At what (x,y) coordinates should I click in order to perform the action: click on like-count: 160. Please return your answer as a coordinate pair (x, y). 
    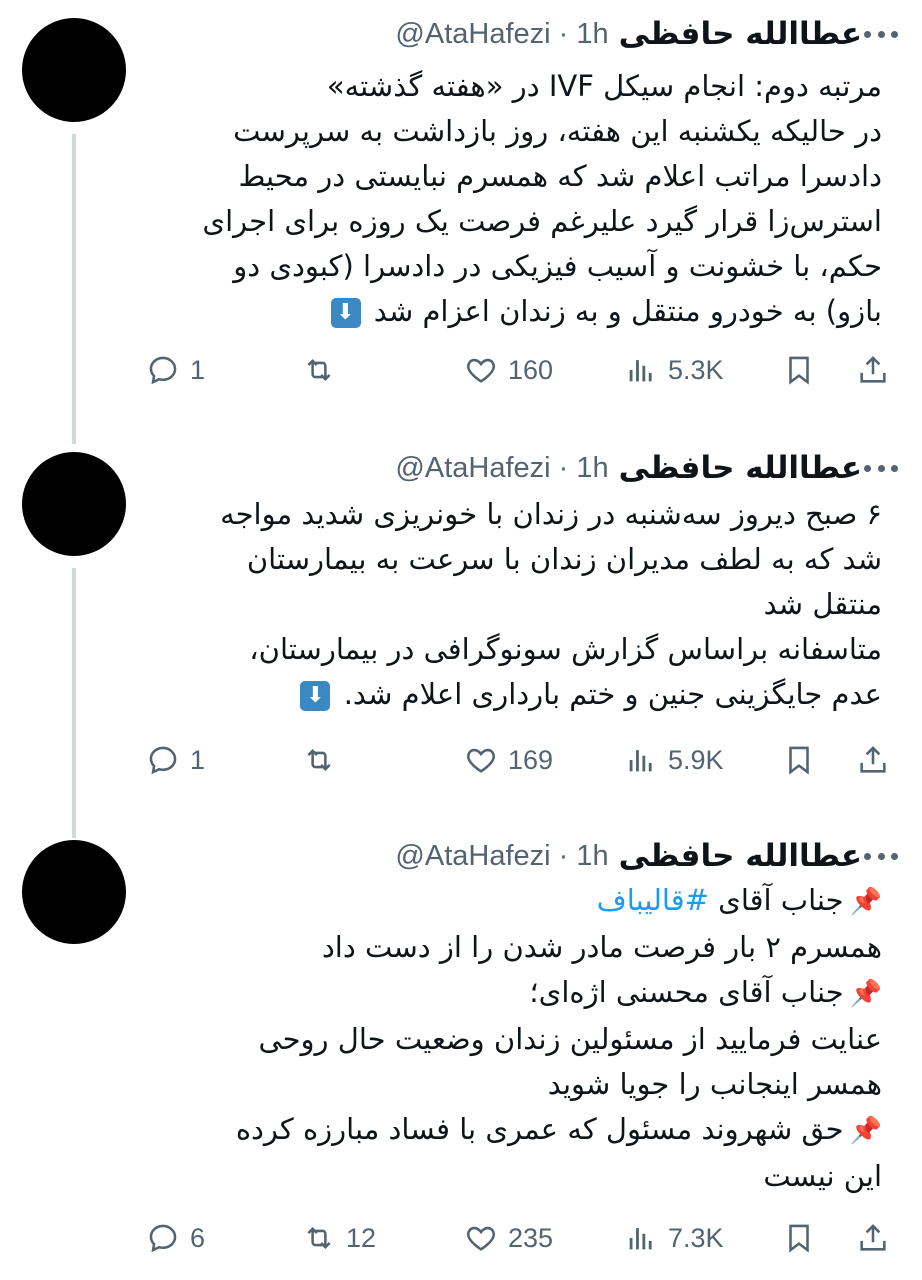
    Looking at the image, I should click on (531, 369).